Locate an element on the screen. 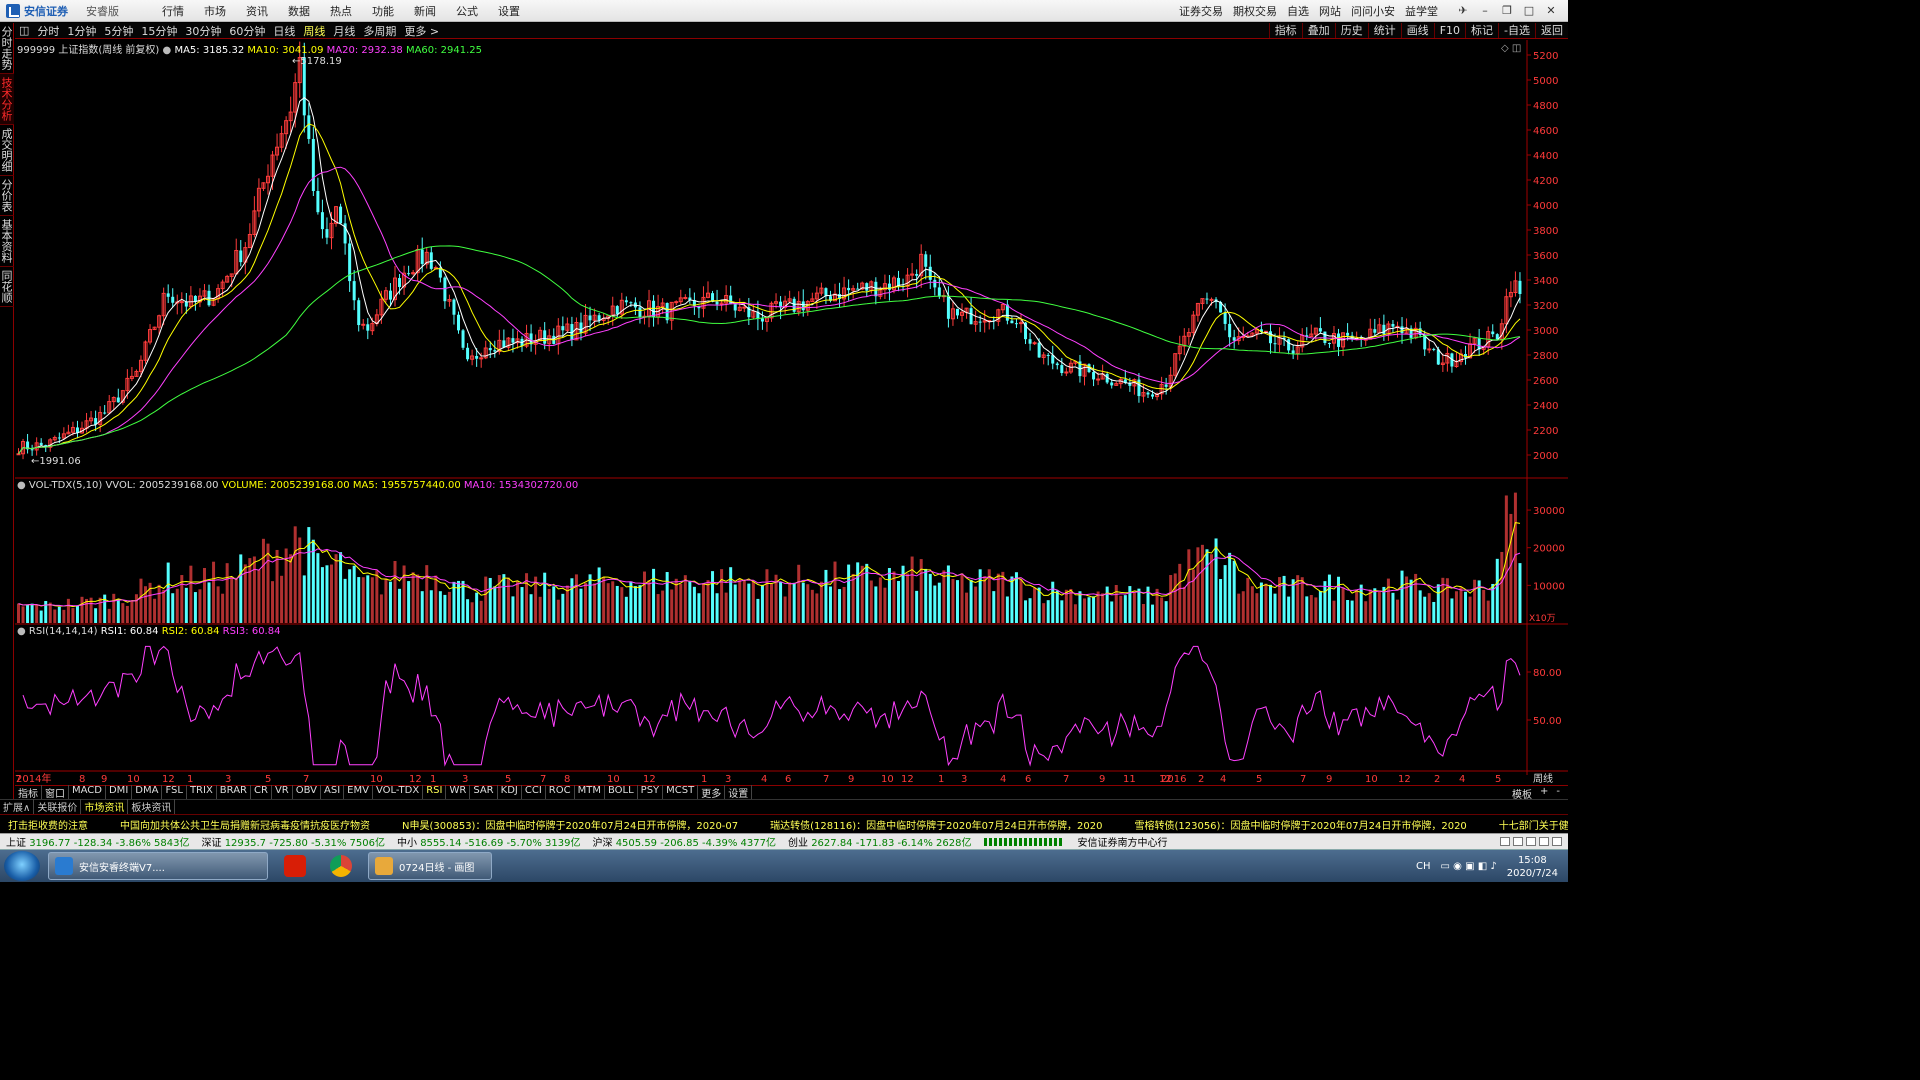  menu-item: 行情 is located at coordinates (173, 11).